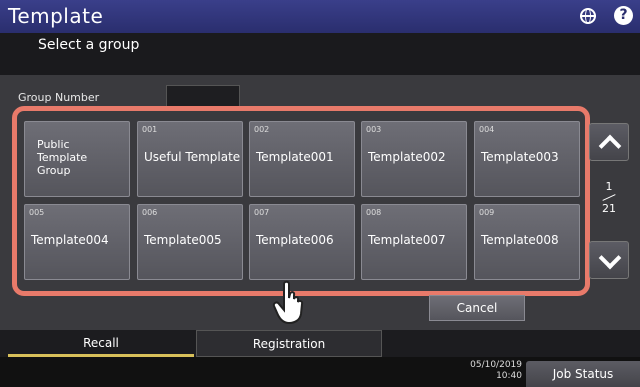  Describe the element at coordinates (295, 157) in the screenshot. I see `group-name: Template001` at that location.